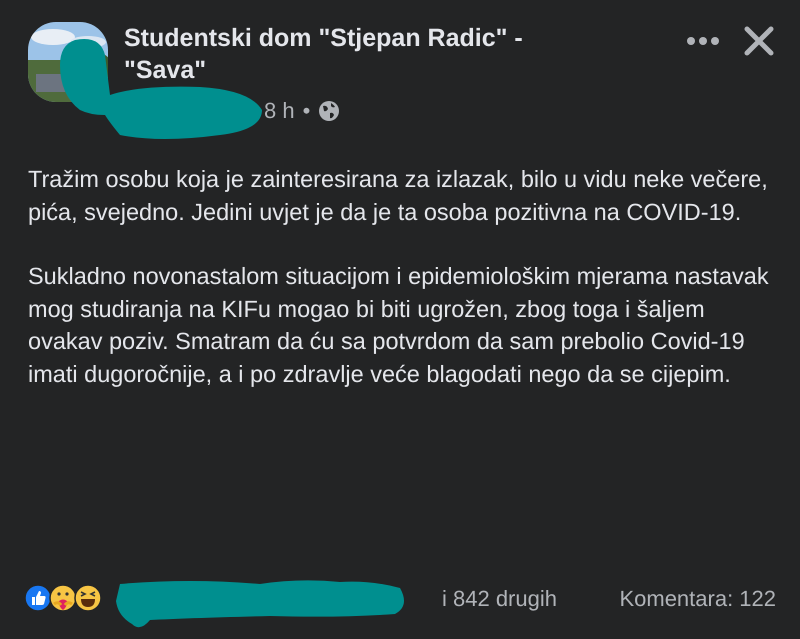  I want to click on more-icon, so click(703, 41).